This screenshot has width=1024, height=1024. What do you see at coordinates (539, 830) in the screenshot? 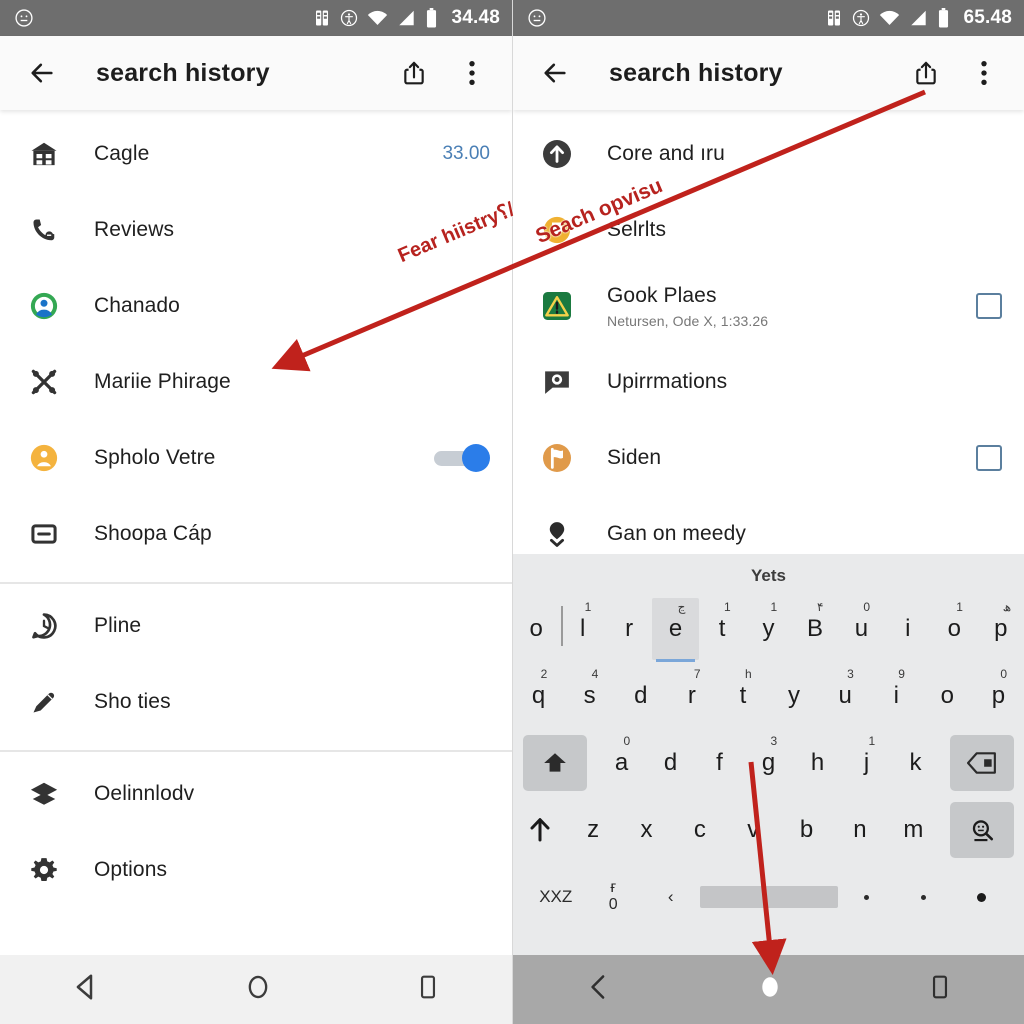
I see `shift-arrow-icon` at bounding box center [539, 830].